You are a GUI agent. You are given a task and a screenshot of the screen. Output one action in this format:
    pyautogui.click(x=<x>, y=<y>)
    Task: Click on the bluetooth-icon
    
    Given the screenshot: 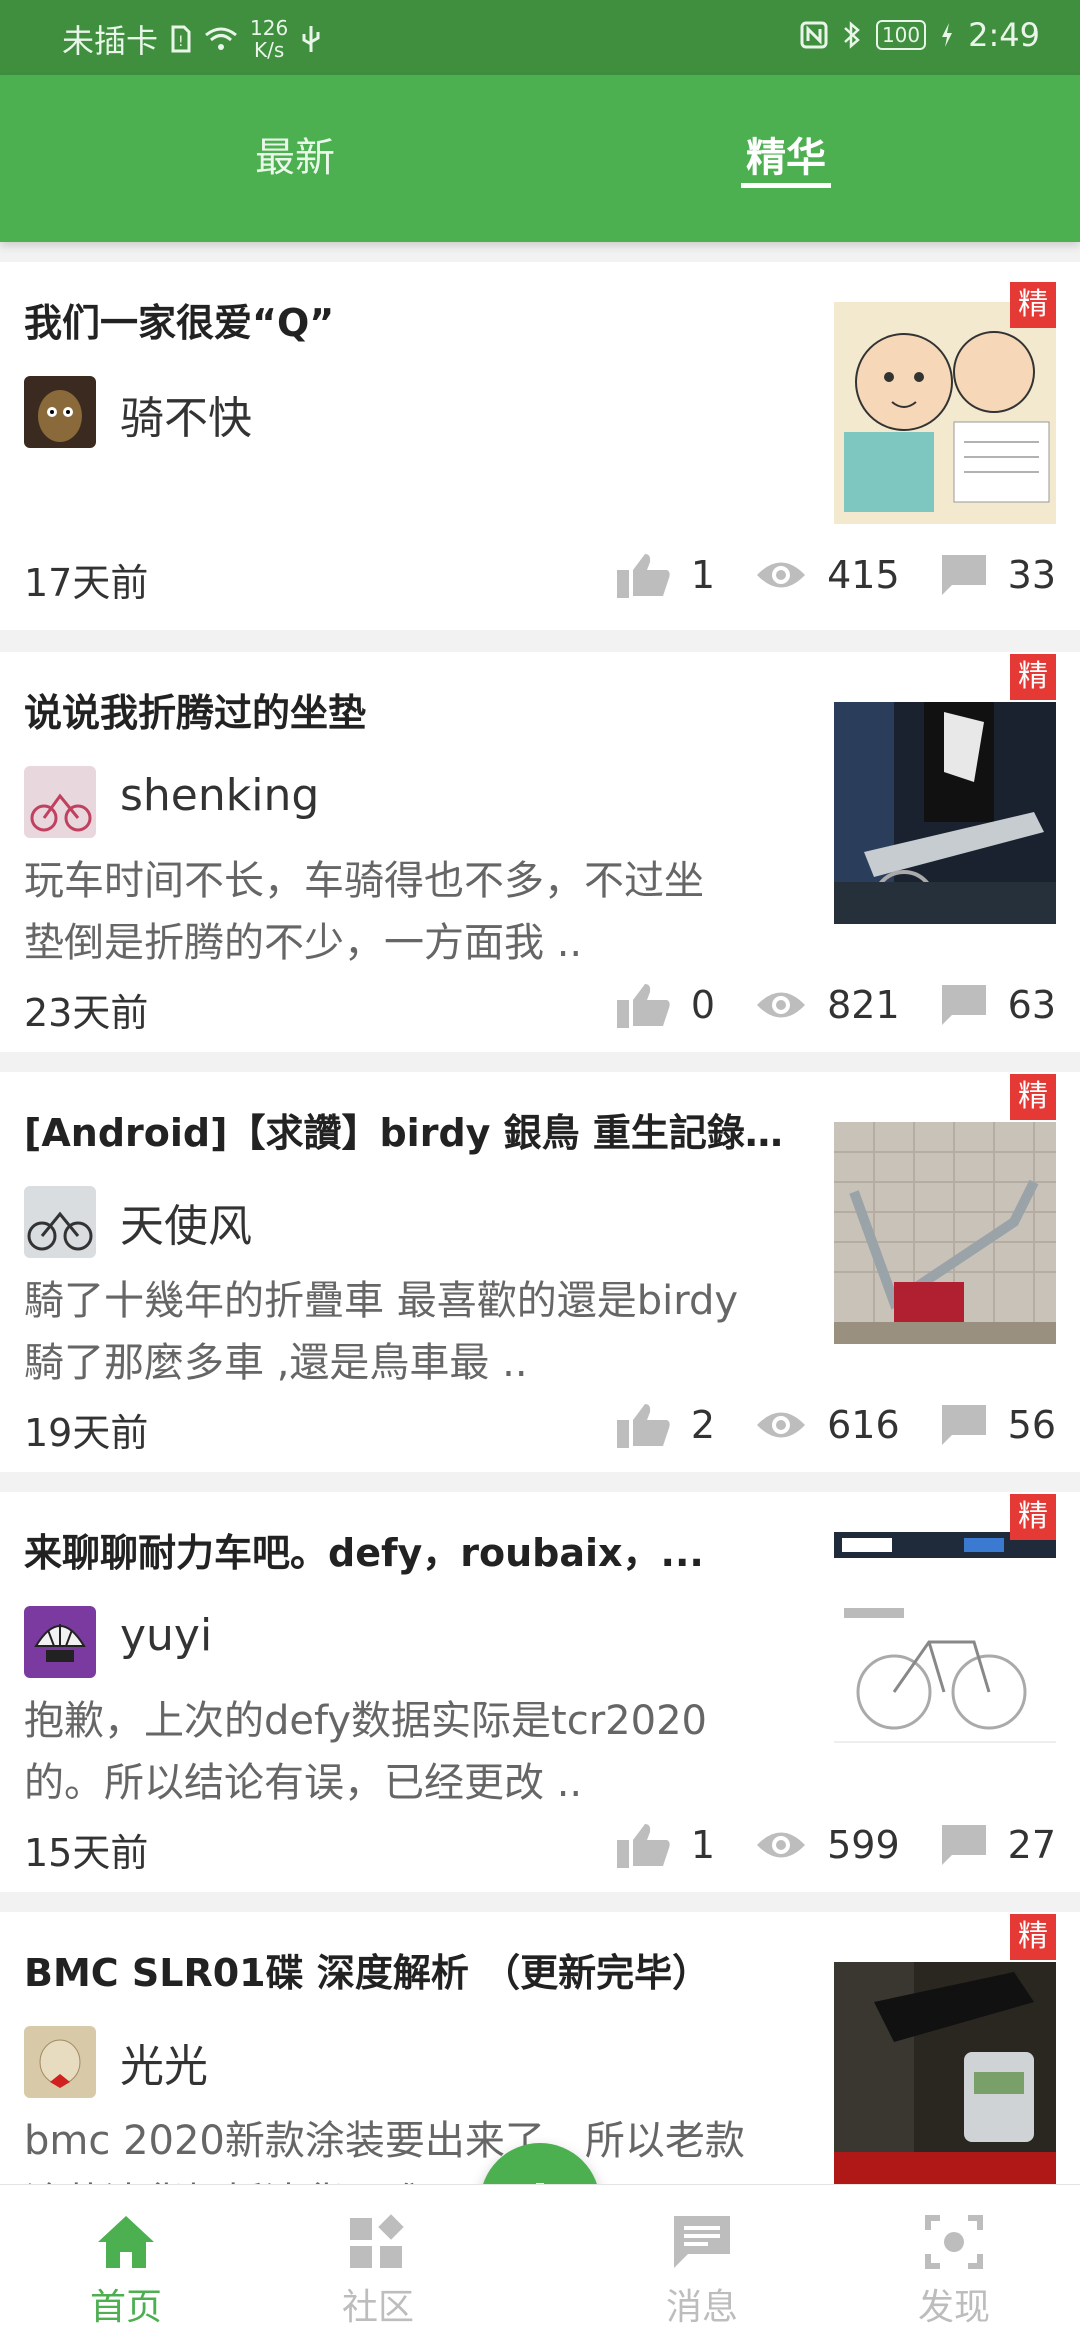 What is the action you would take?
    pyautogui.click(x=852, y=35)
    